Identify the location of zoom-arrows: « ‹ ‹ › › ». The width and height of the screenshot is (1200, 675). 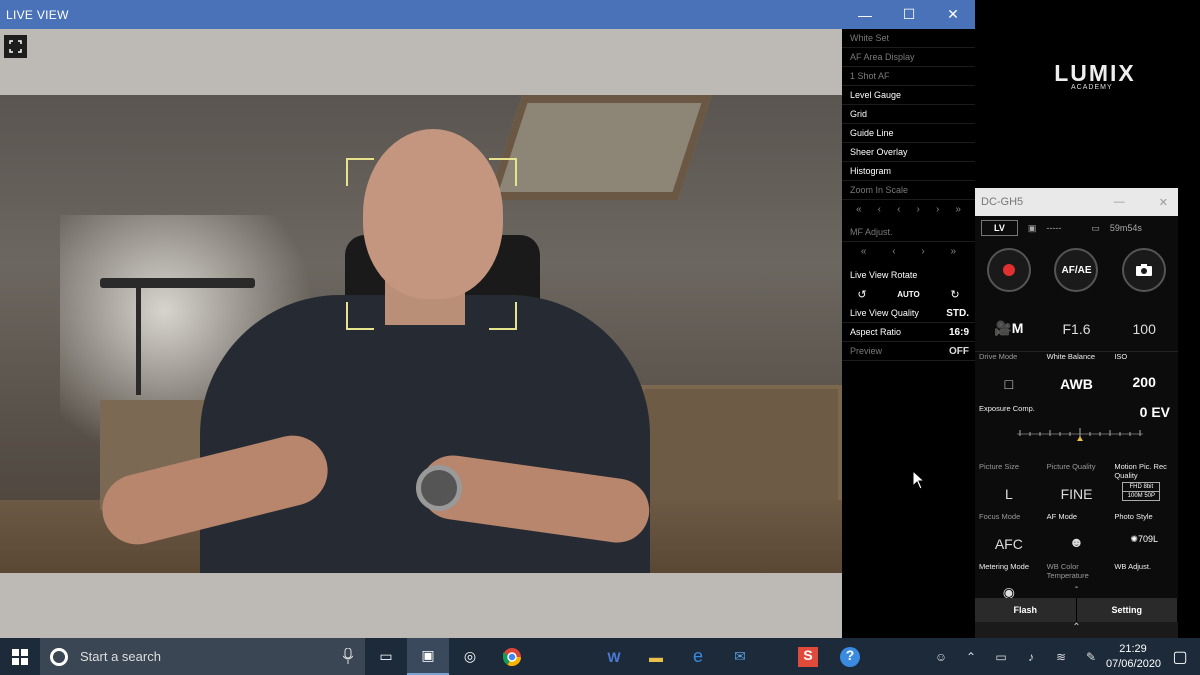
(908, 209).